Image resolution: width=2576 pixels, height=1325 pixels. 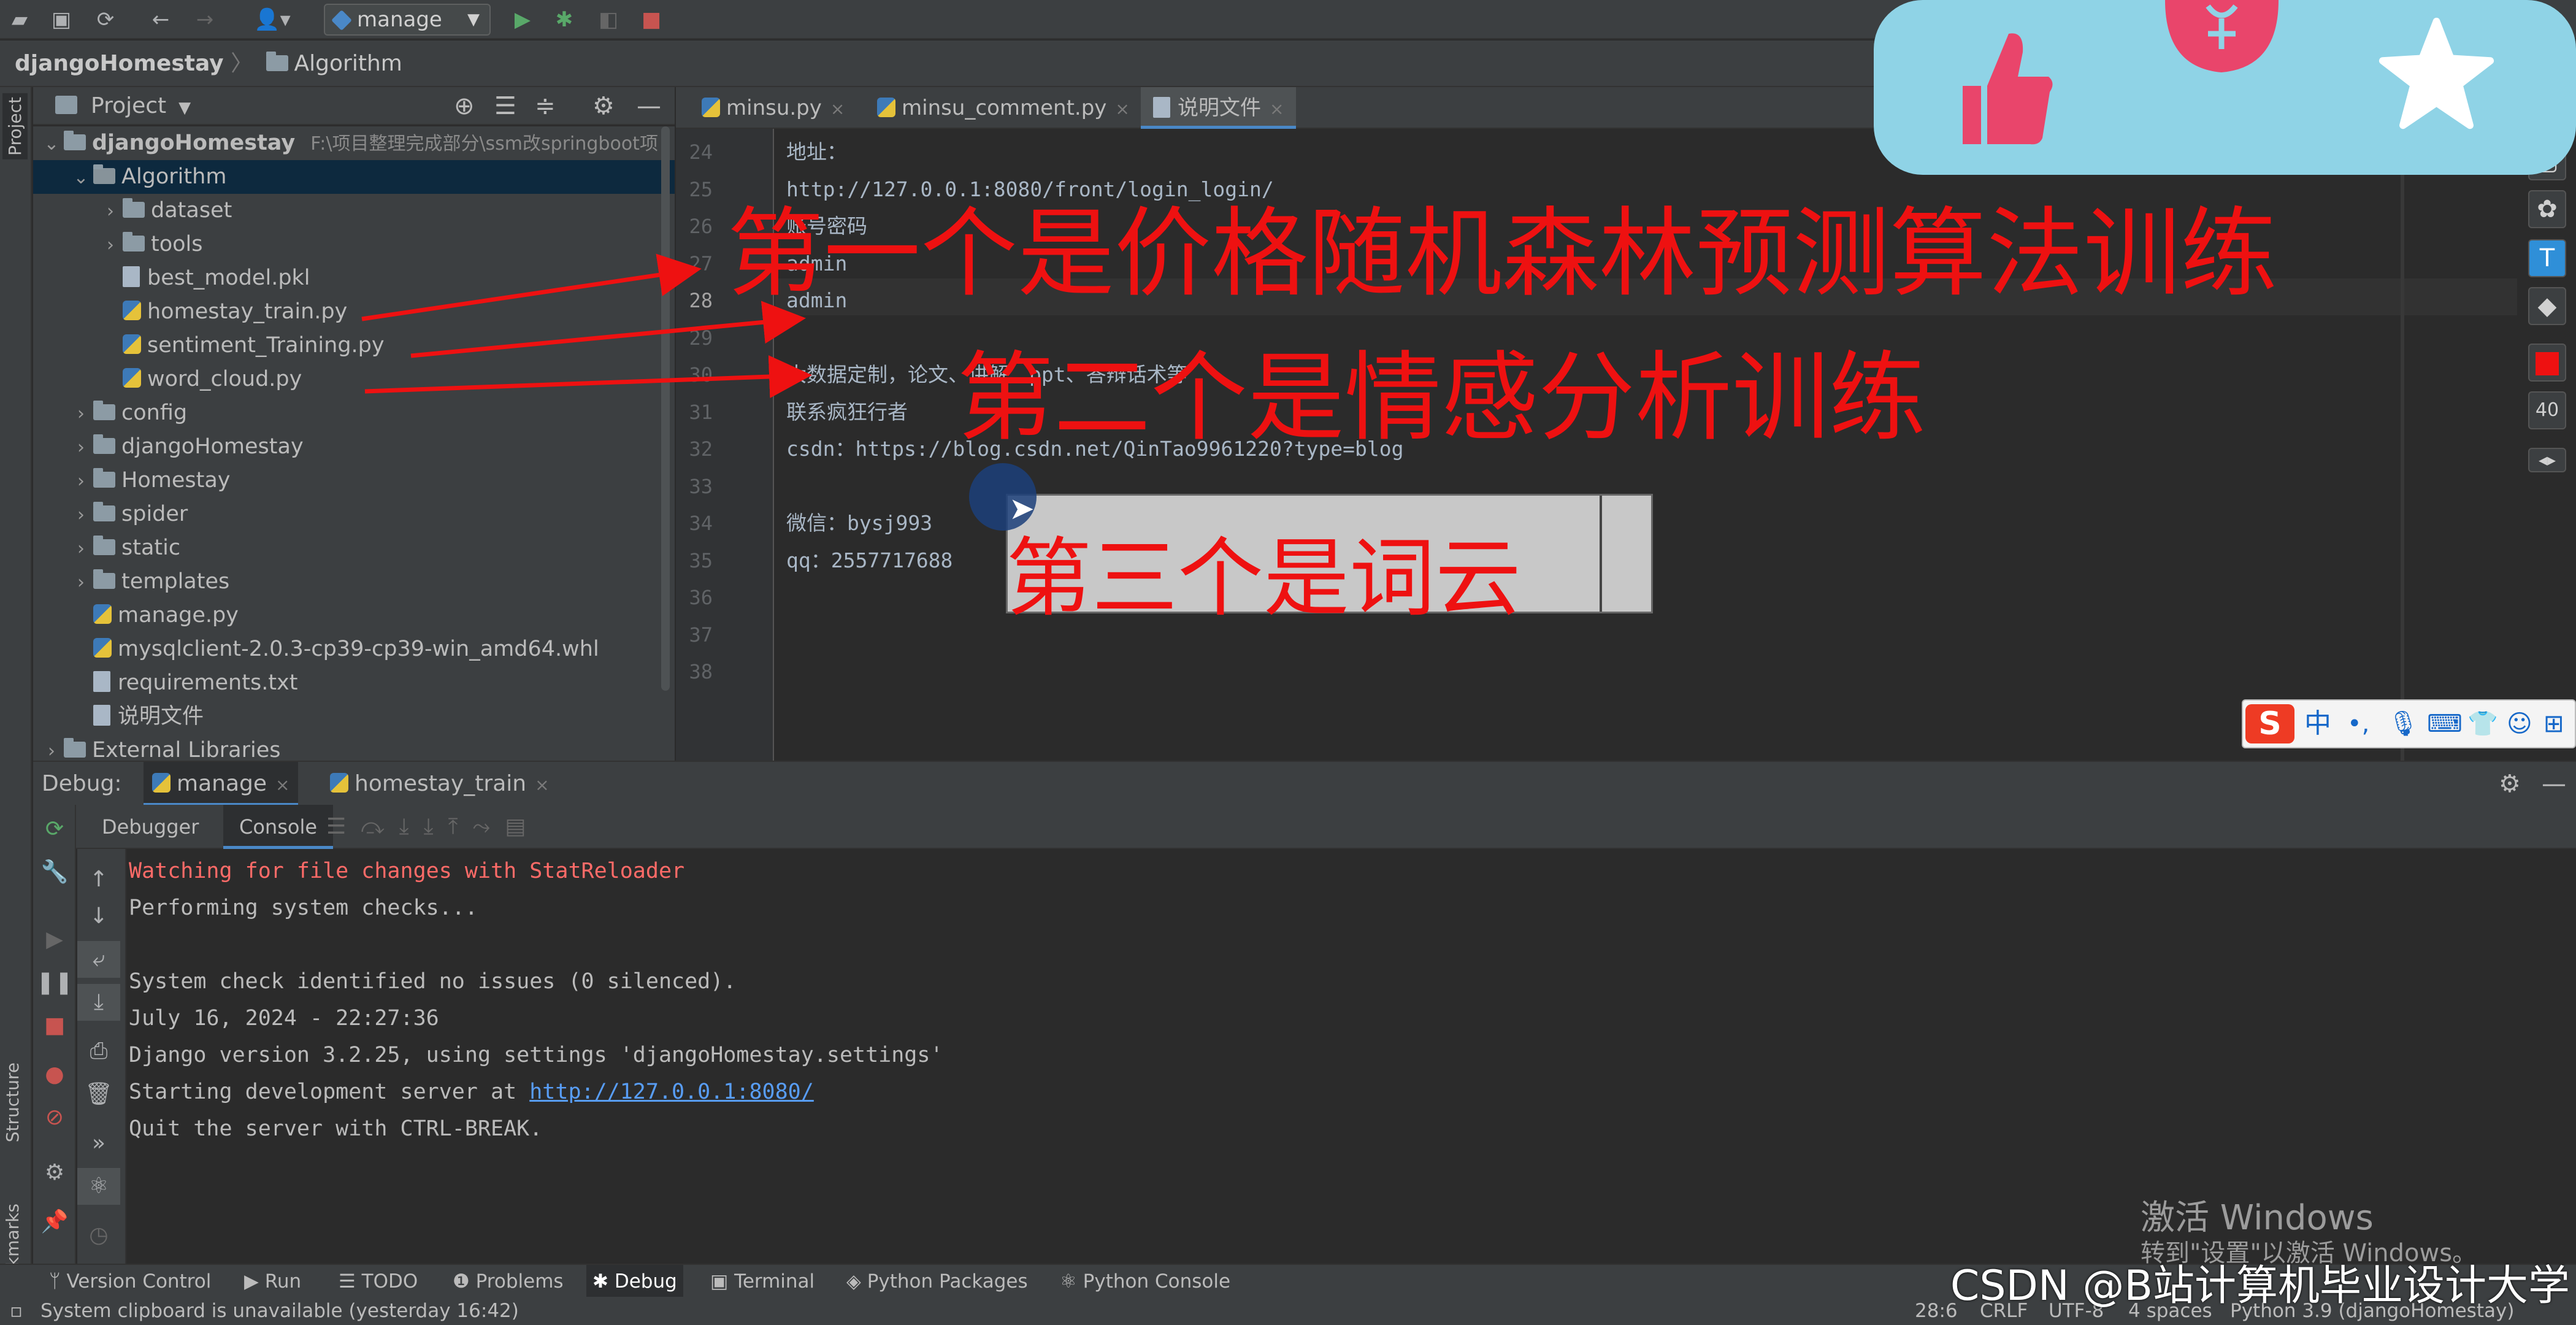 I want to click on tab-debugger: Debugger, so click(x=150, y=827).